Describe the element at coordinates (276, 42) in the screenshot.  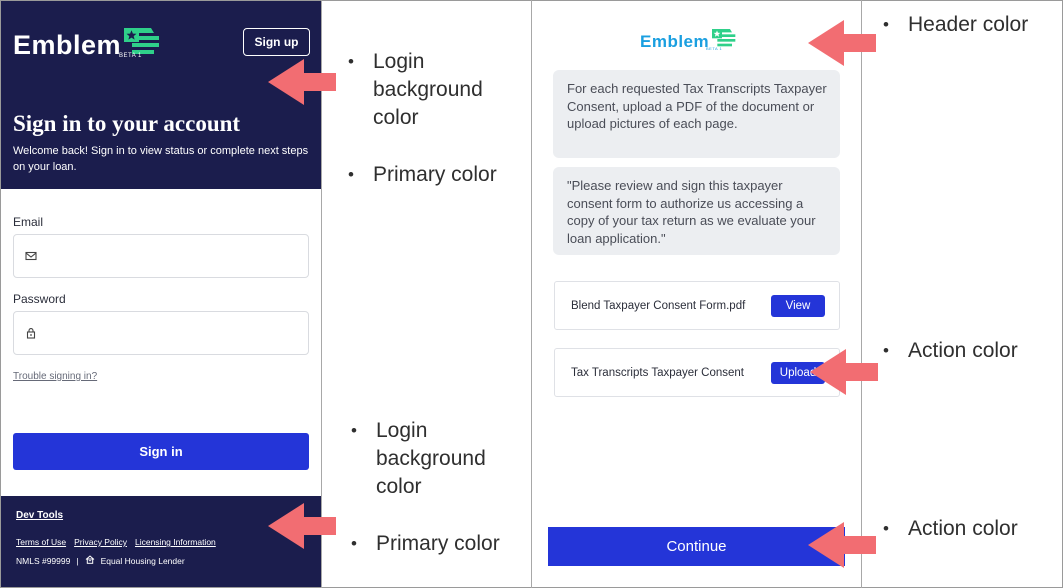
I see `sign-up-button: Sign up` at that location.